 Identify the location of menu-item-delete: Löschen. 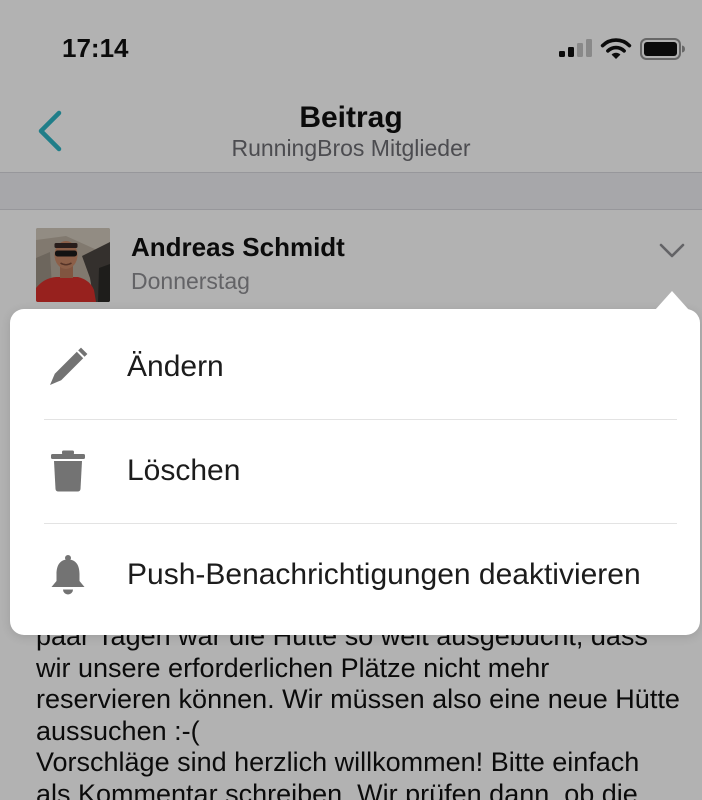
(355, 471).